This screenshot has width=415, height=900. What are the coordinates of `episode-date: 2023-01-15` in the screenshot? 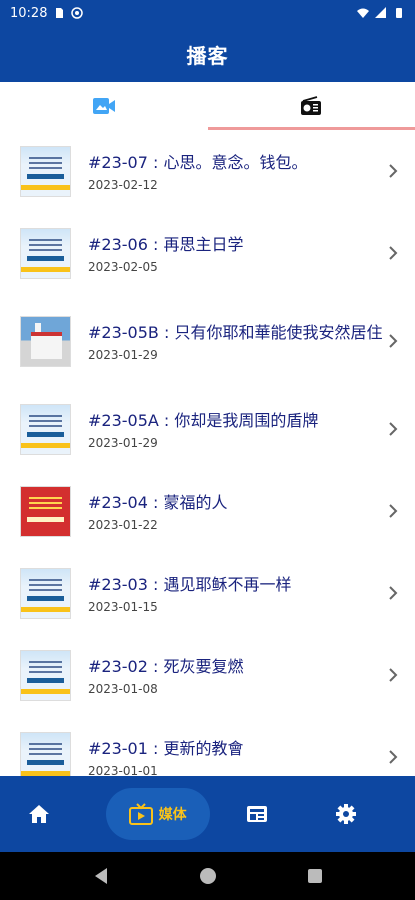 It's located at (123, 607).